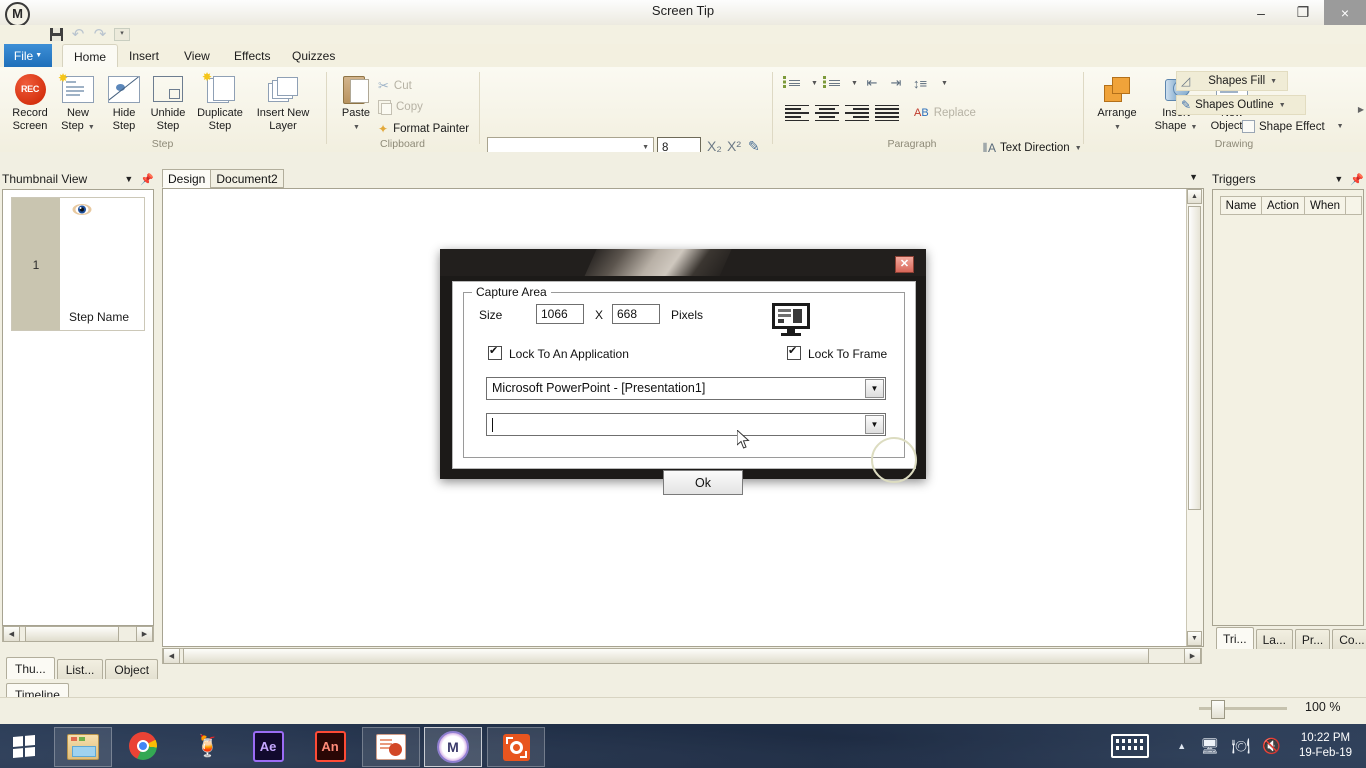  Describe the element at coordinates (1325, 746) in the screenshot. I see `clock: 10:22 PM 19-Feb-19` at that location.